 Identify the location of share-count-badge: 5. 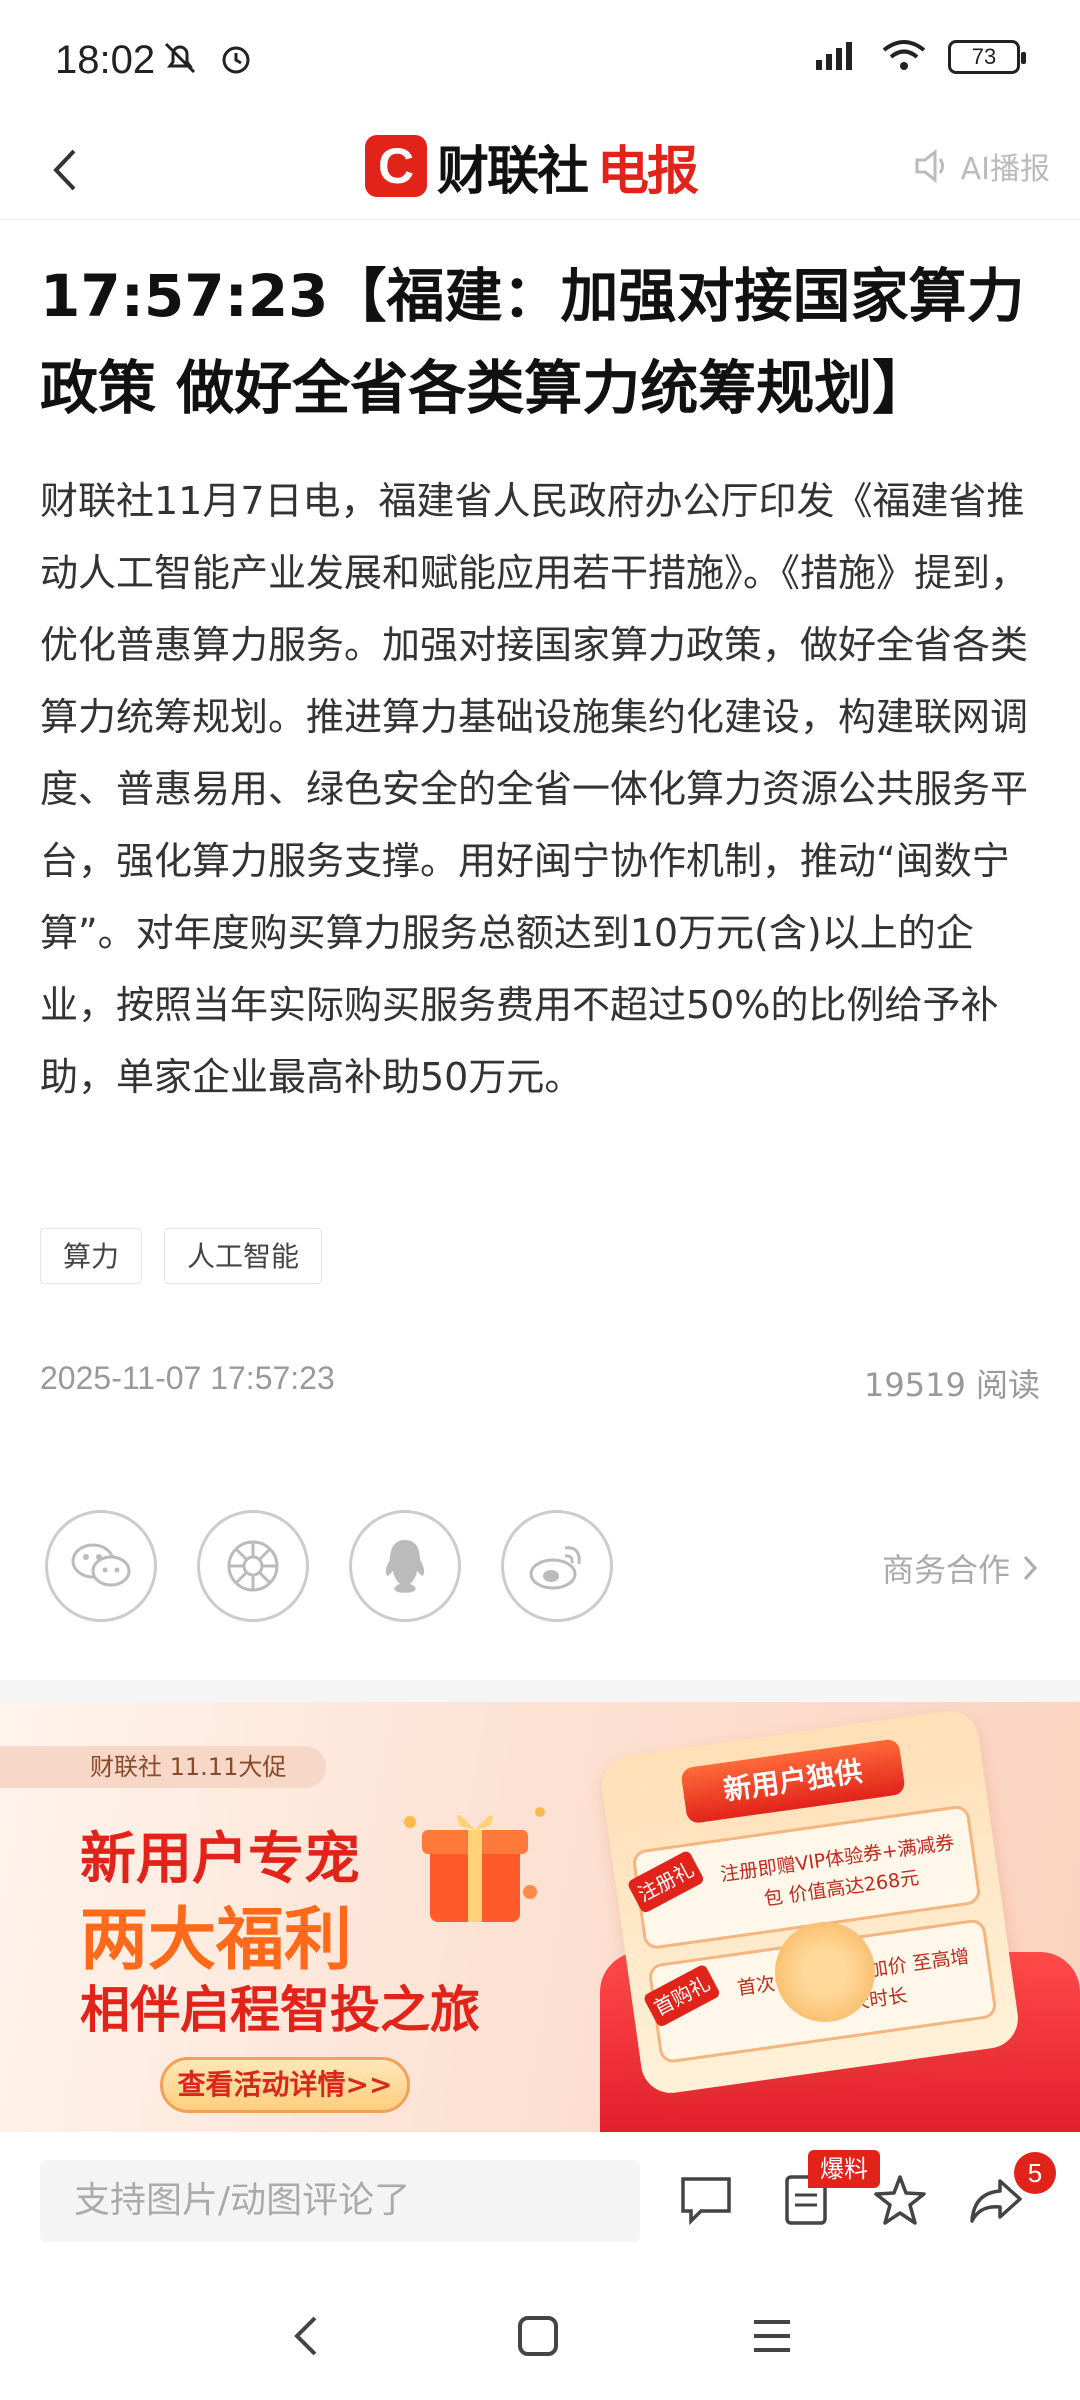
(1035, 2173).